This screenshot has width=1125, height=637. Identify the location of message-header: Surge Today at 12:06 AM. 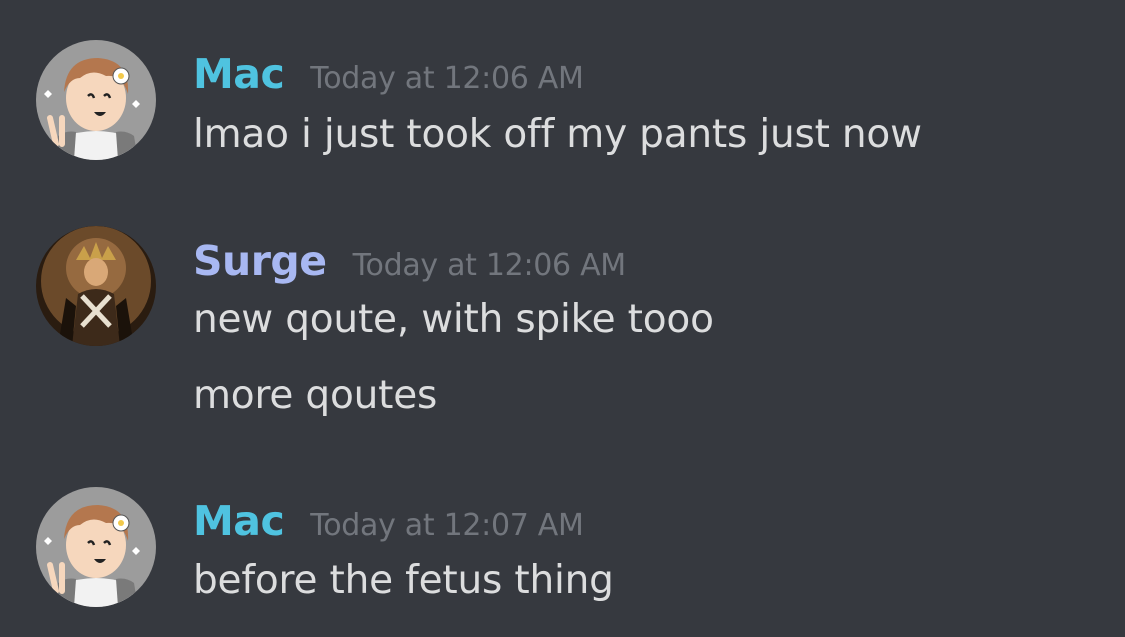
(409, 261).